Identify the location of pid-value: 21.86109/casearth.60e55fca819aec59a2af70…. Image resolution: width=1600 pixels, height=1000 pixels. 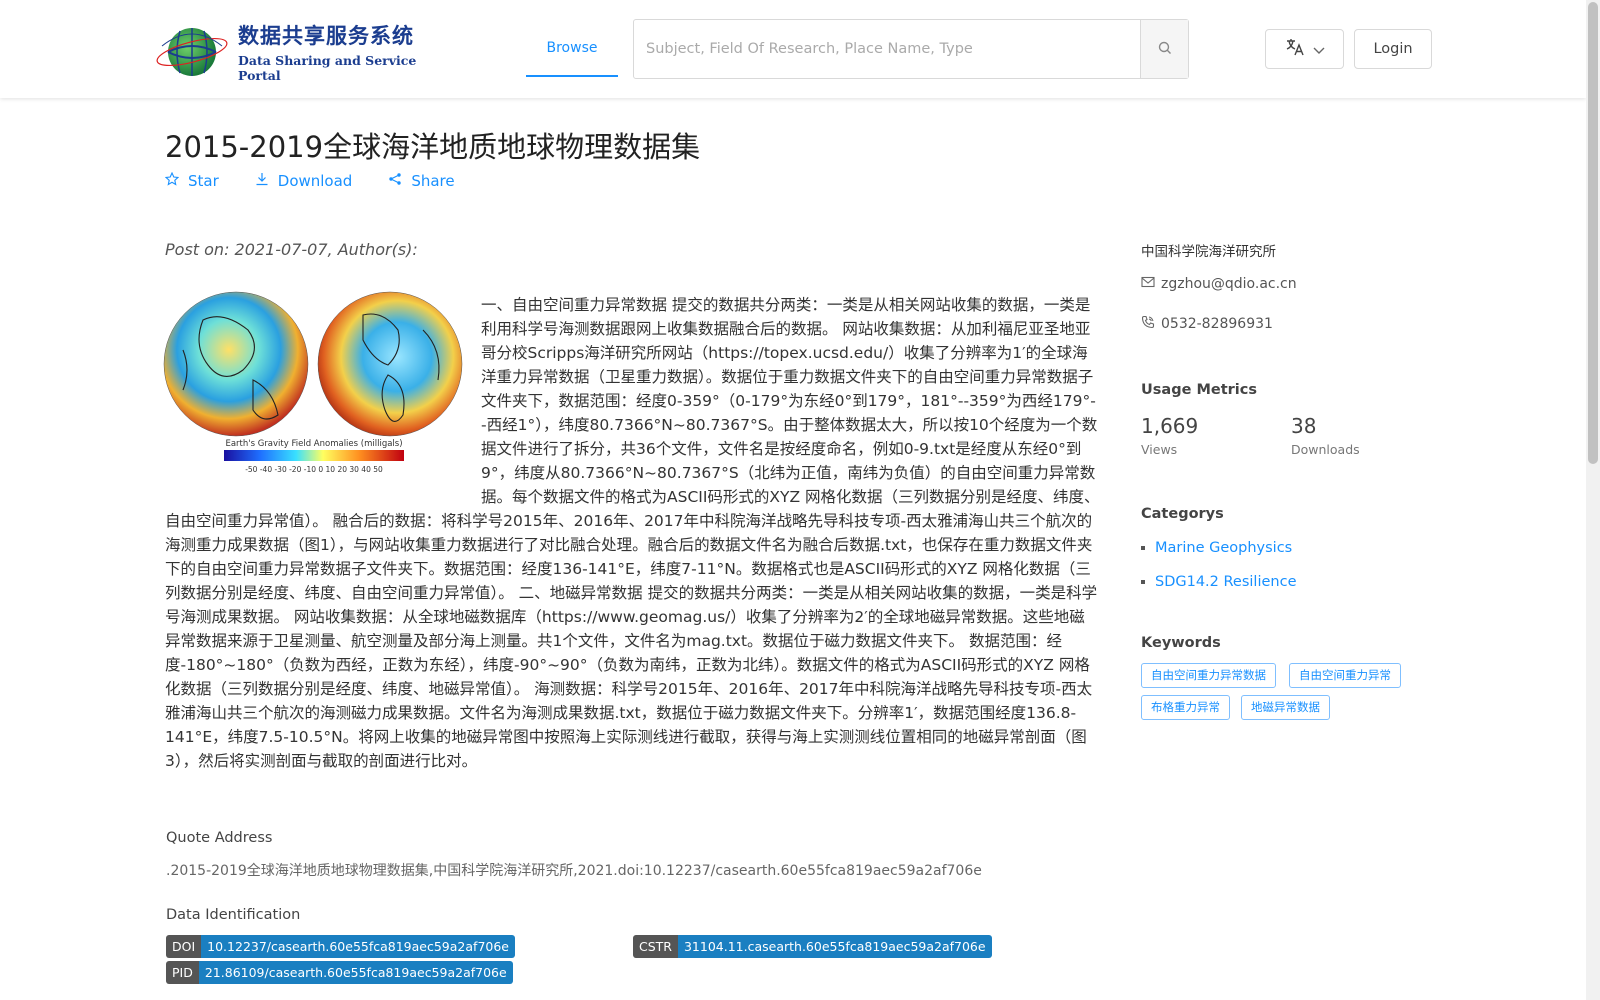
(355, 972).